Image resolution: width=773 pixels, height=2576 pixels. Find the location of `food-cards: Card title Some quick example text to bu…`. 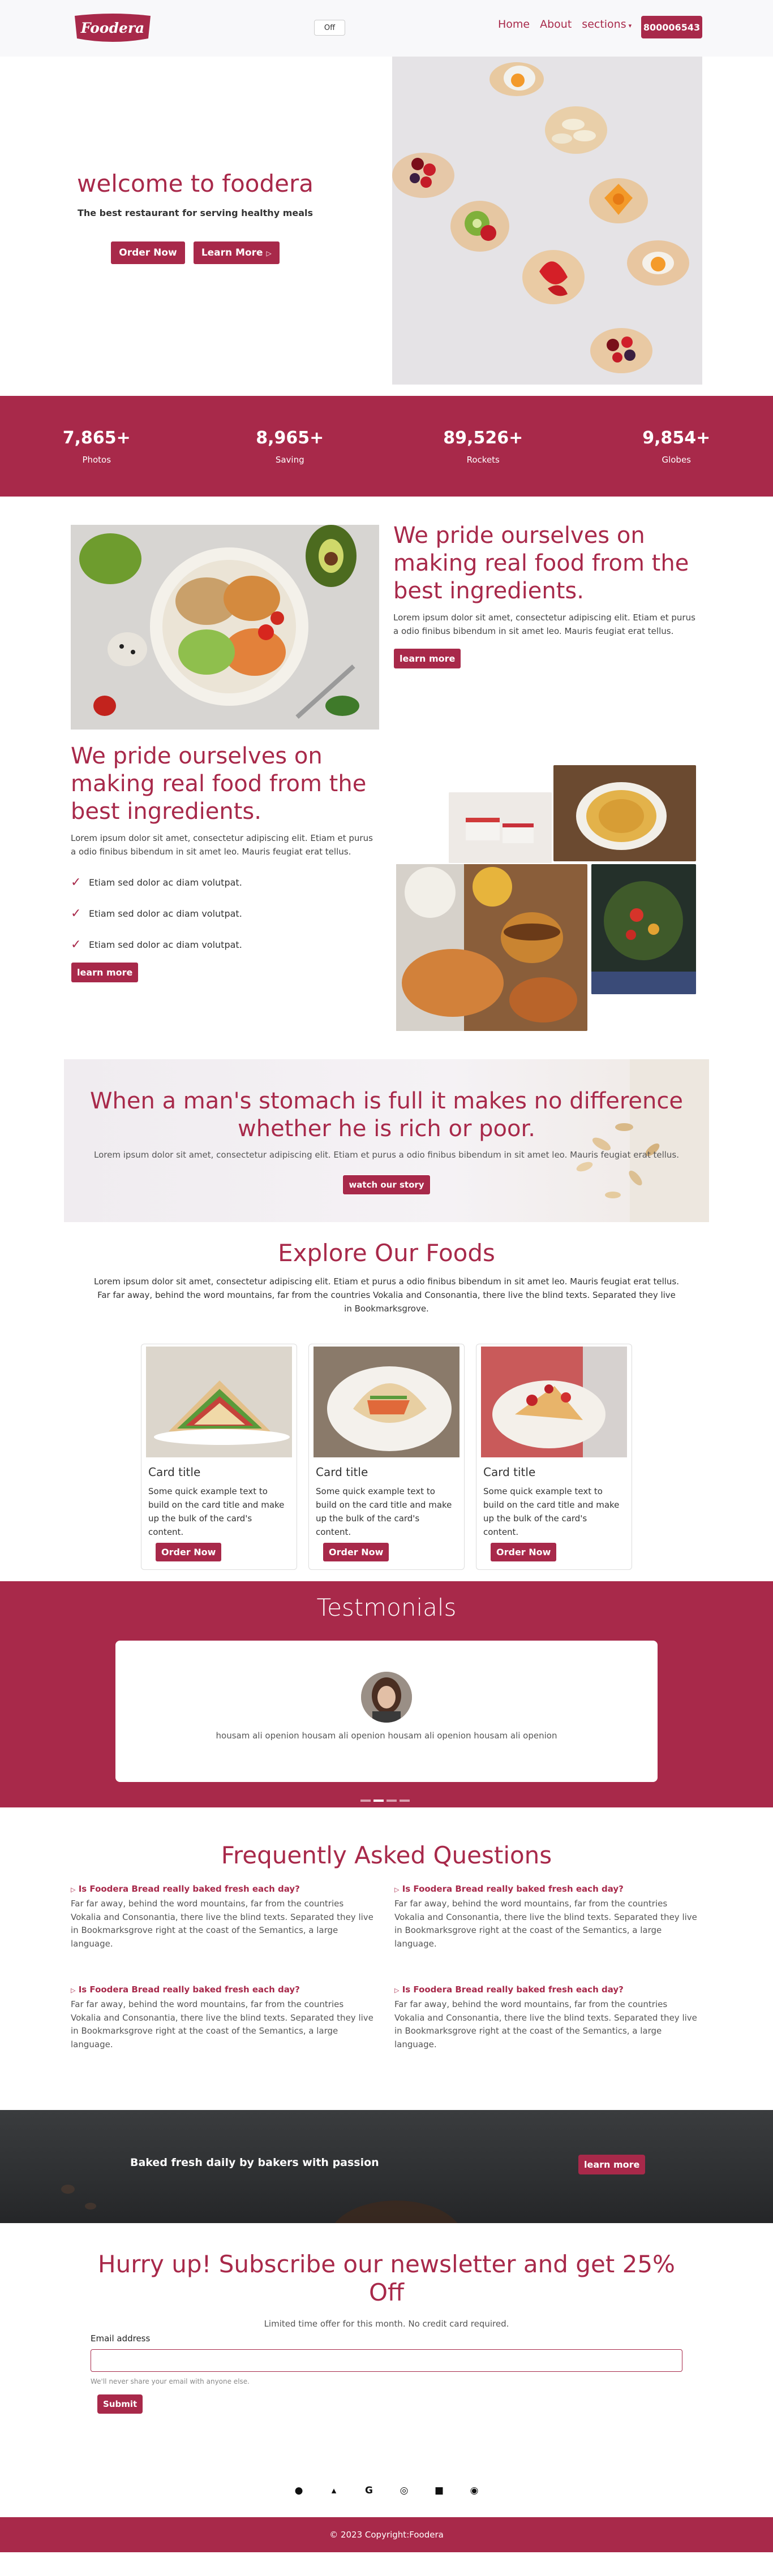

food-cards: Card title Some quick example text to bu… is located at coordinates (386, 1457).